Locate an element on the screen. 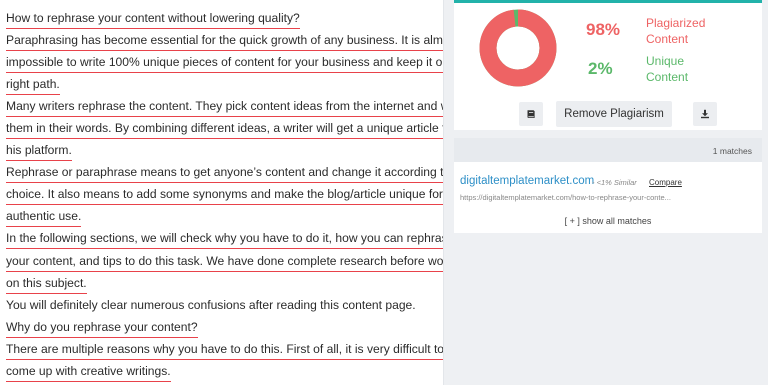 The image size is (768, 385). unique-label: Unique Content is located at coordinates (667, 69).